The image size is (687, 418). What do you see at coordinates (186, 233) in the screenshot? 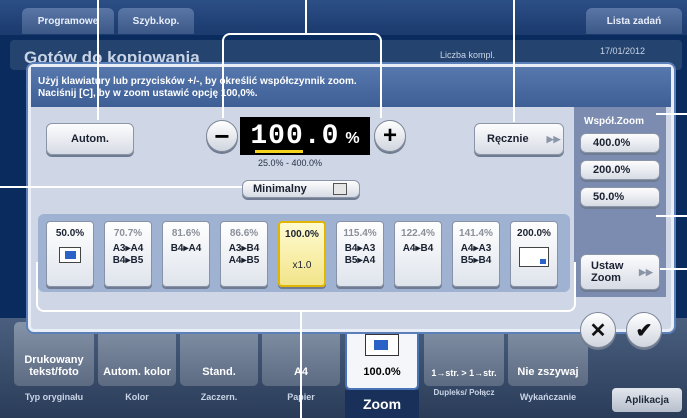
I see `preset-81-6-pct: 81.6%` at bounding box center [186, 233].